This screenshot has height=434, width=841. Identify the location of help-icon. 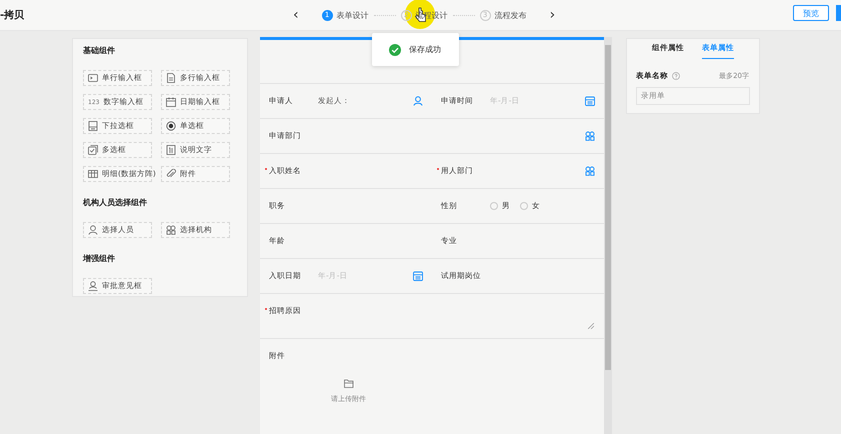
(676, 76).